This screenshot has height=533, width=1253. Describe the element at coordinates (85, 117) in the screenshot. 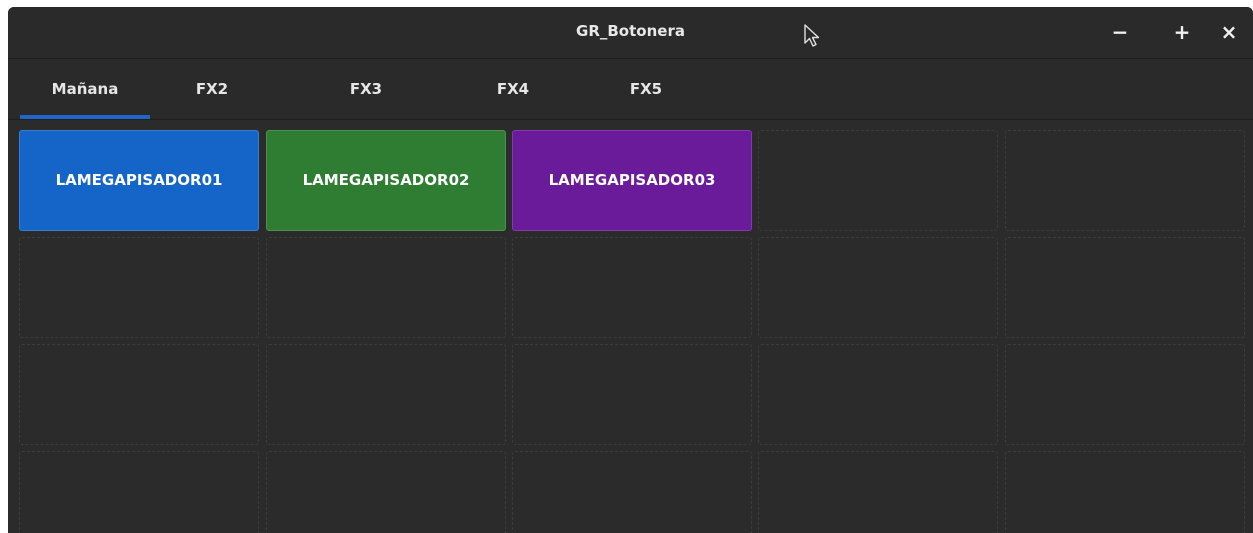

I see `active-tab-indicator` at that location.